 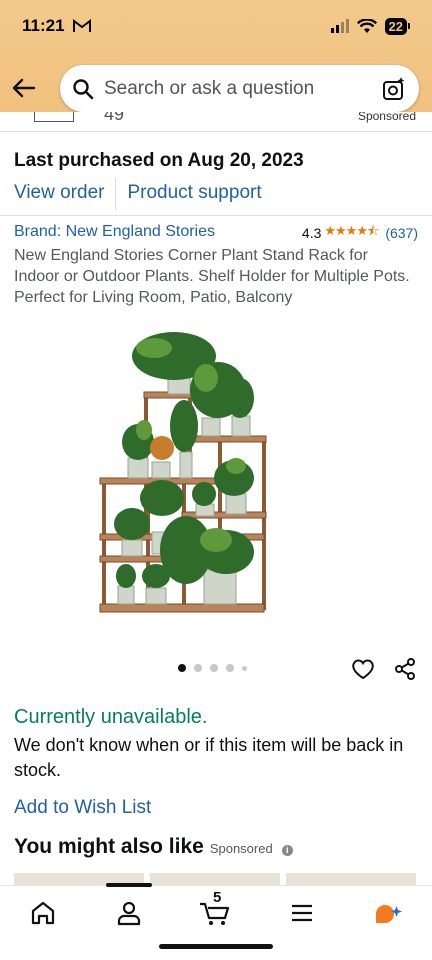 I want to click on sponsored-label: Sponsored, so click(x=241, y=848).